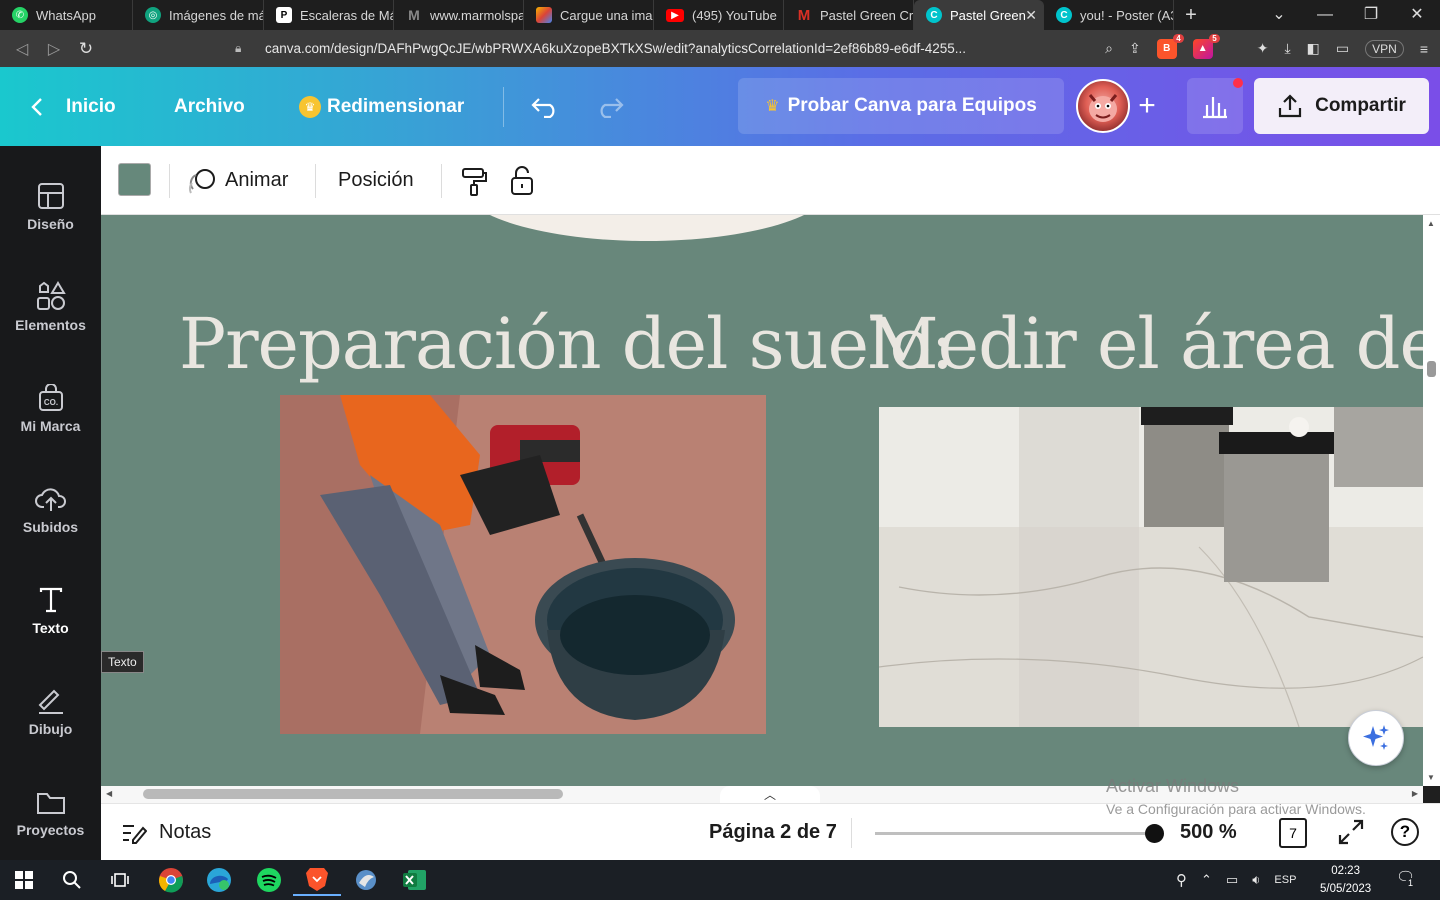 This screenshot has width=1440, height=900. I want to click on scroll-down-icon: ▼, so click(1431, 777).